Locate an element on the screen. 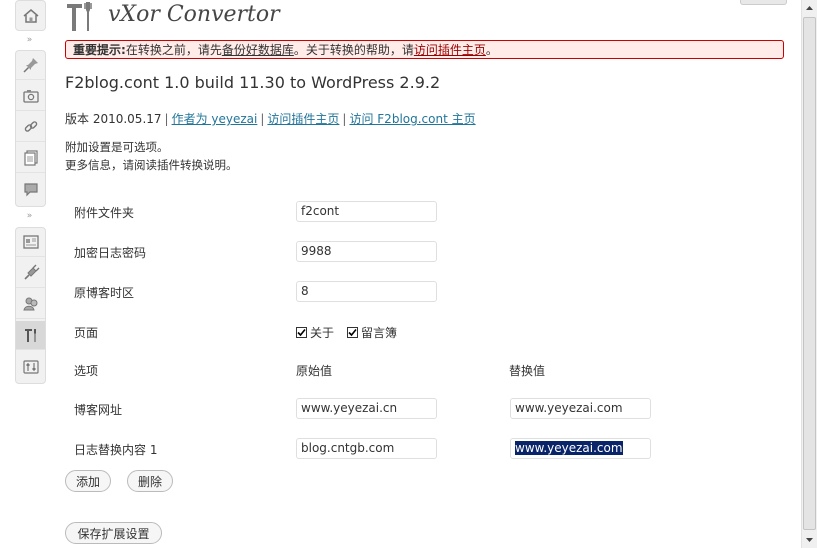  scroll-up-arrow-icon is located at coordinates (809, 8).